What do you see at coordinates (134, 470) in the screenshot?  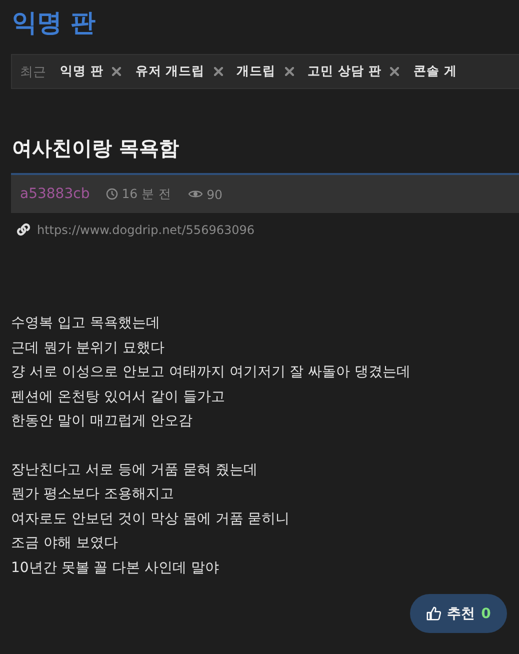 I see `post-text-line: 장난친다고 서로 등에 거품 묻혀 줬는데` at bounding box center [134, 470].